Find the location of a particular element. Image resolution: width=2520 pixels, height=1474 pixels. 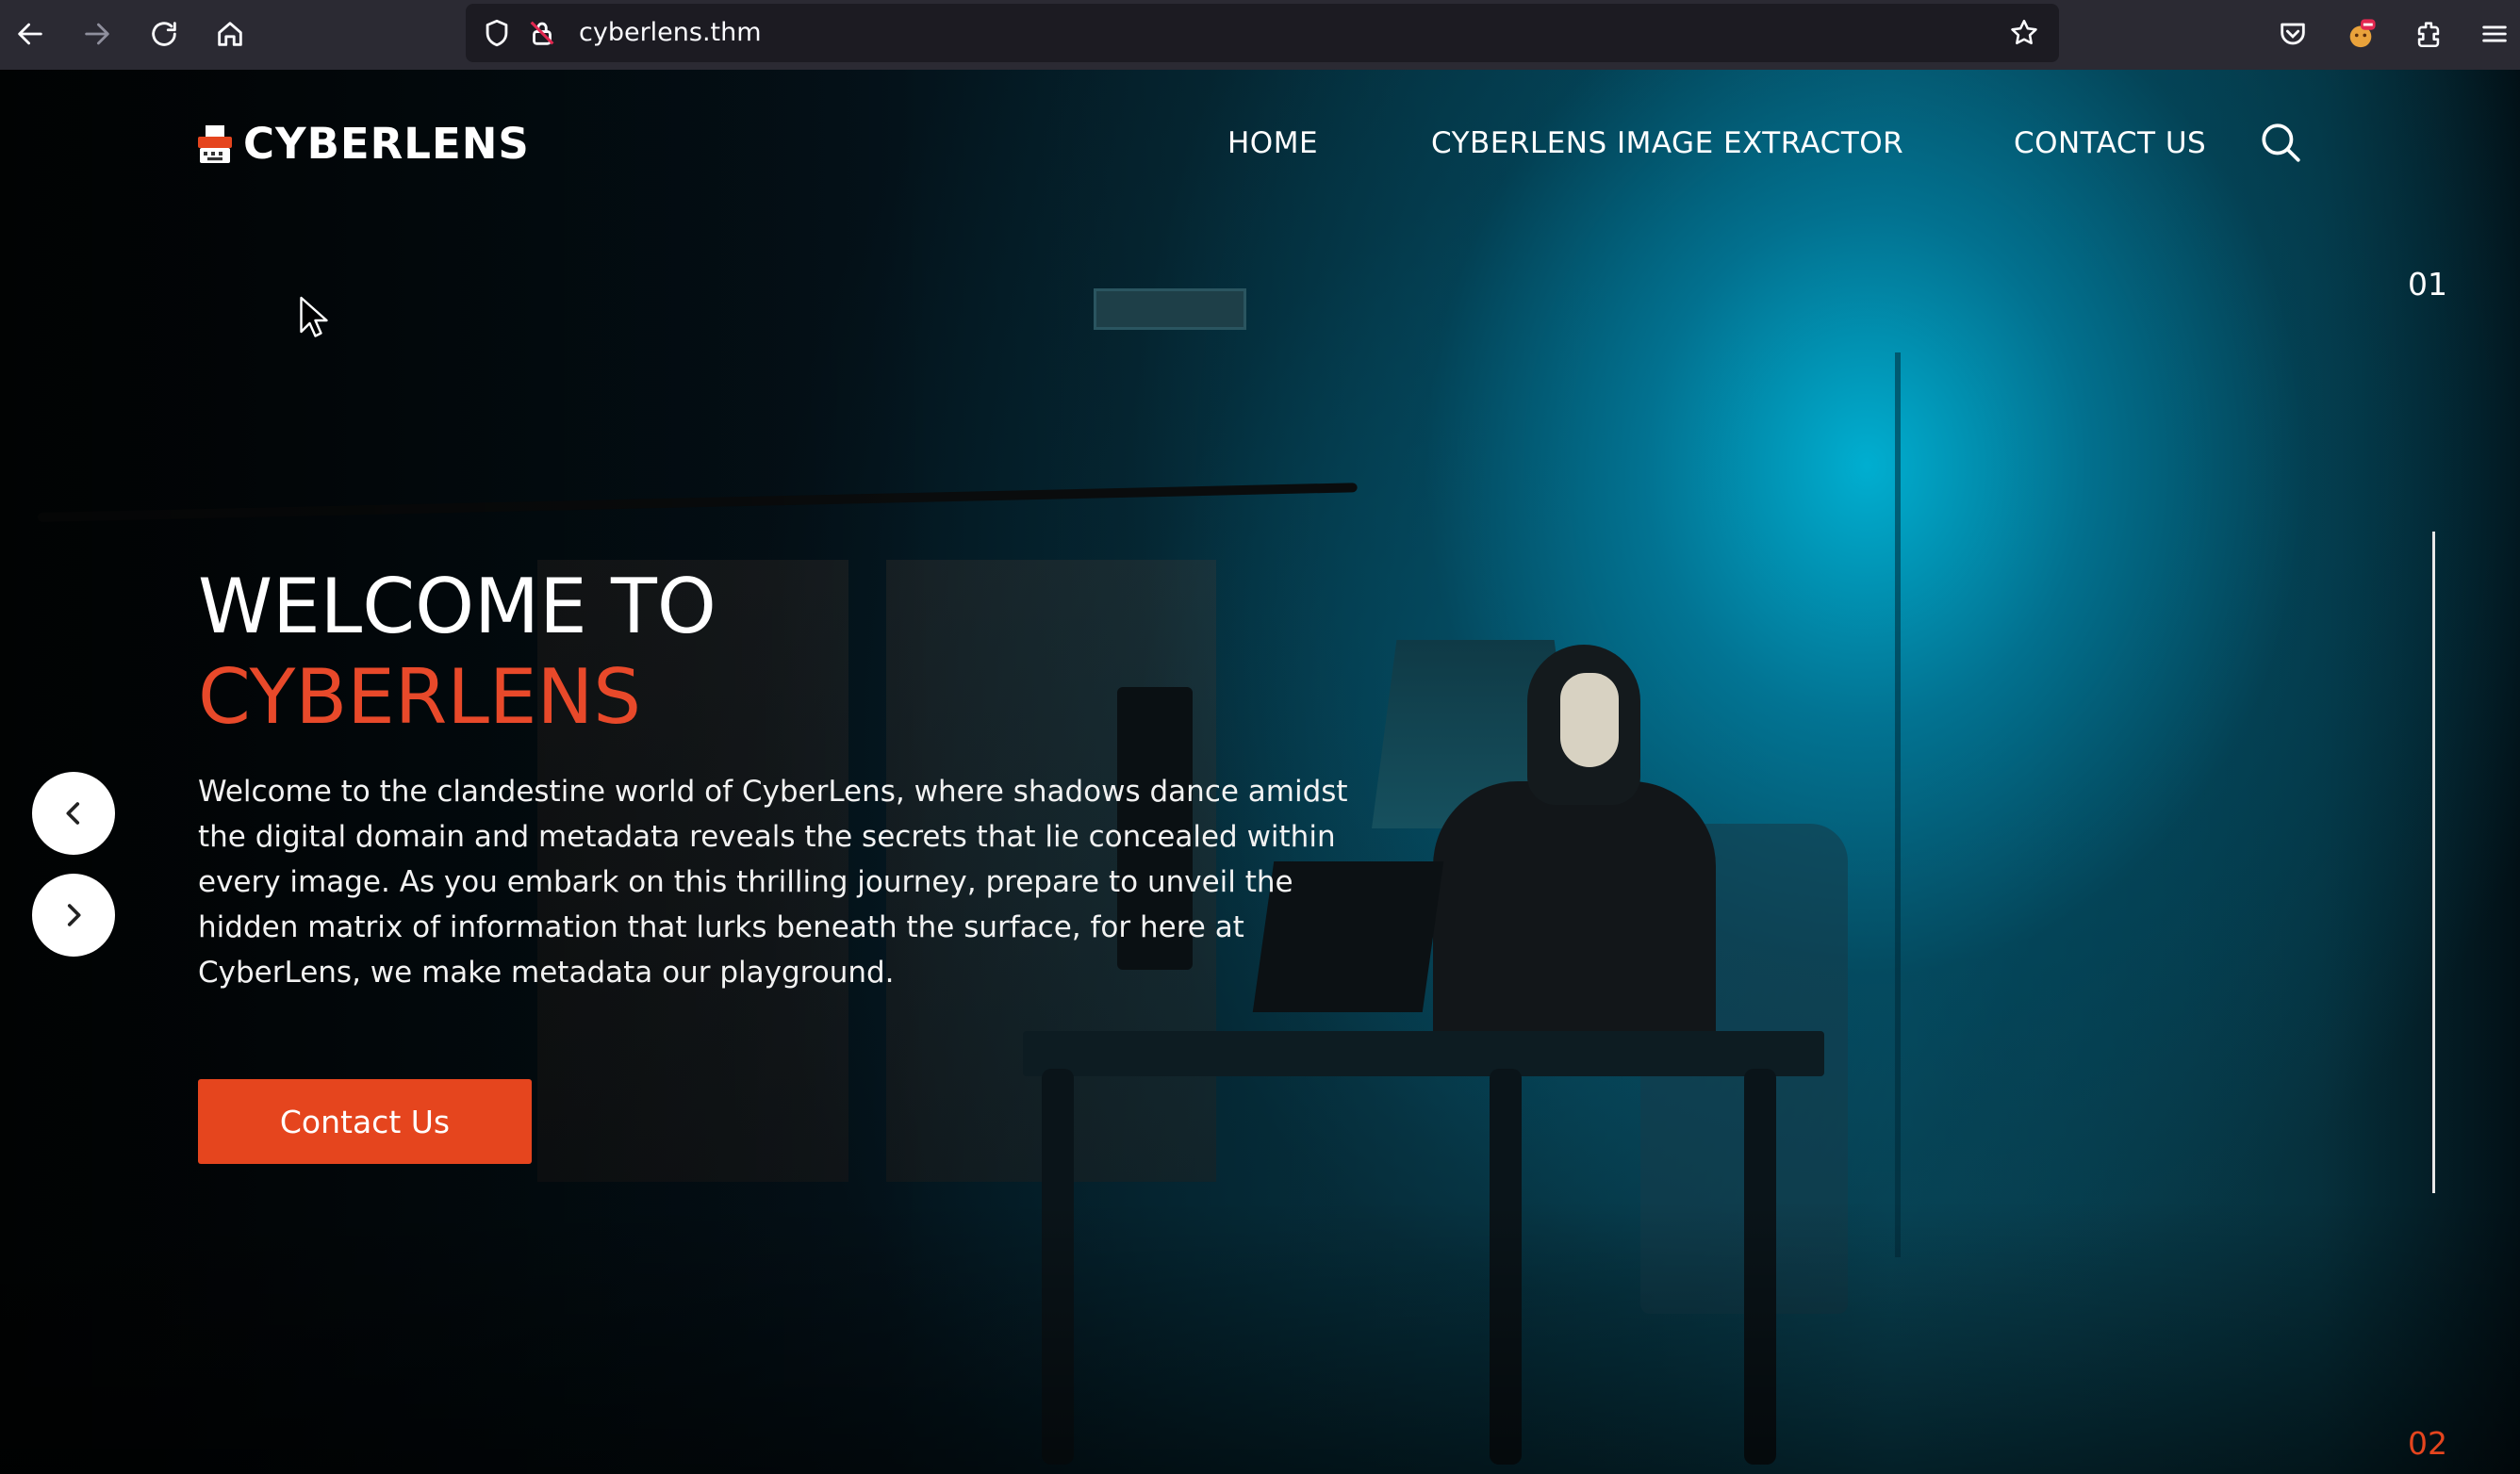

url-bar: cyberlens.thm is located at coordinates (1262, 33).